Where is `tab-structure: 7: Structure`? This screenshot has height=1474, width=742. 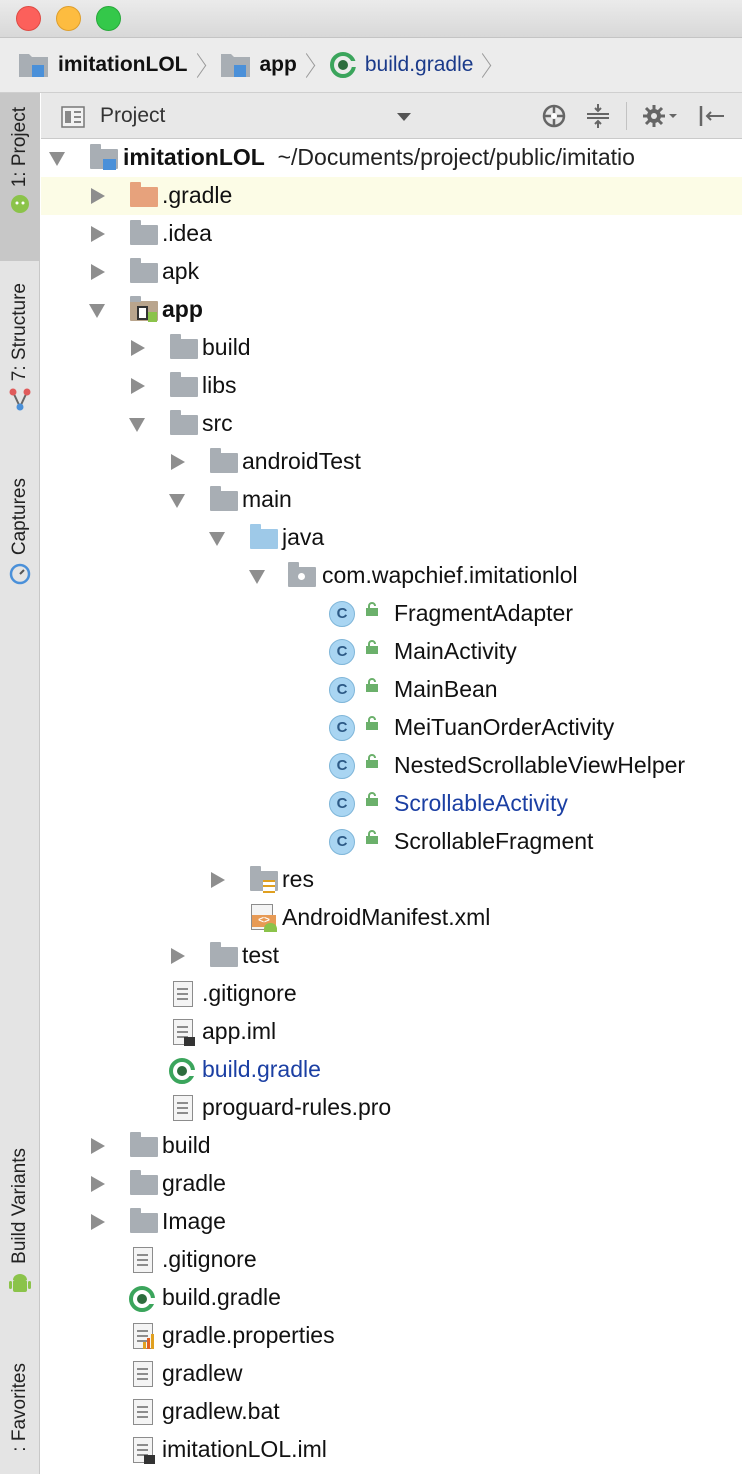 tab-structure: 7: Structure is located at coordinates (20, 363).